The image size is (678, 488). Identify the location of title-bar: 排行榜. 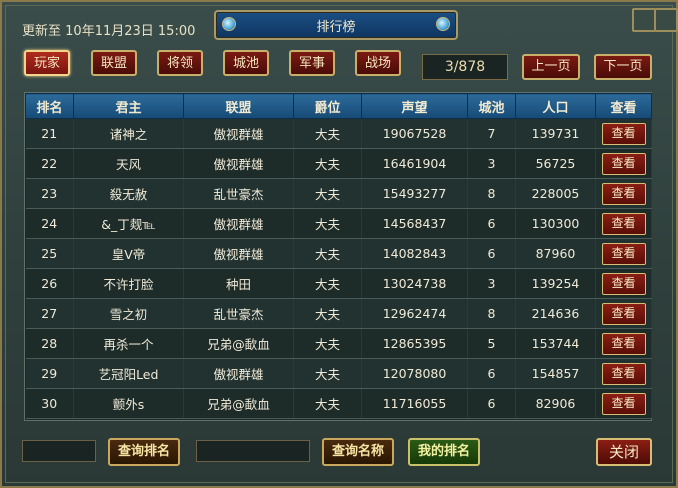
(336, 25).